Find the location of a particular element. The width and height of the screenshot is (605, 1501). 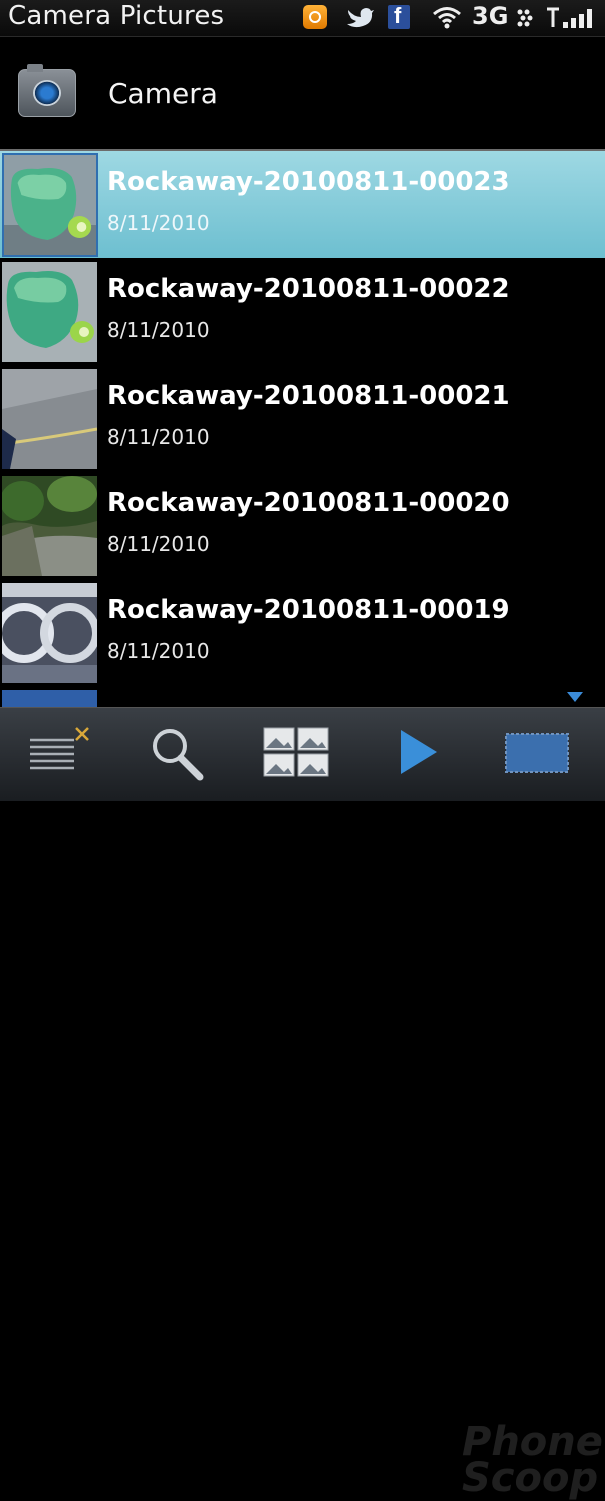

play-icon is located at coordinates (418, 752).